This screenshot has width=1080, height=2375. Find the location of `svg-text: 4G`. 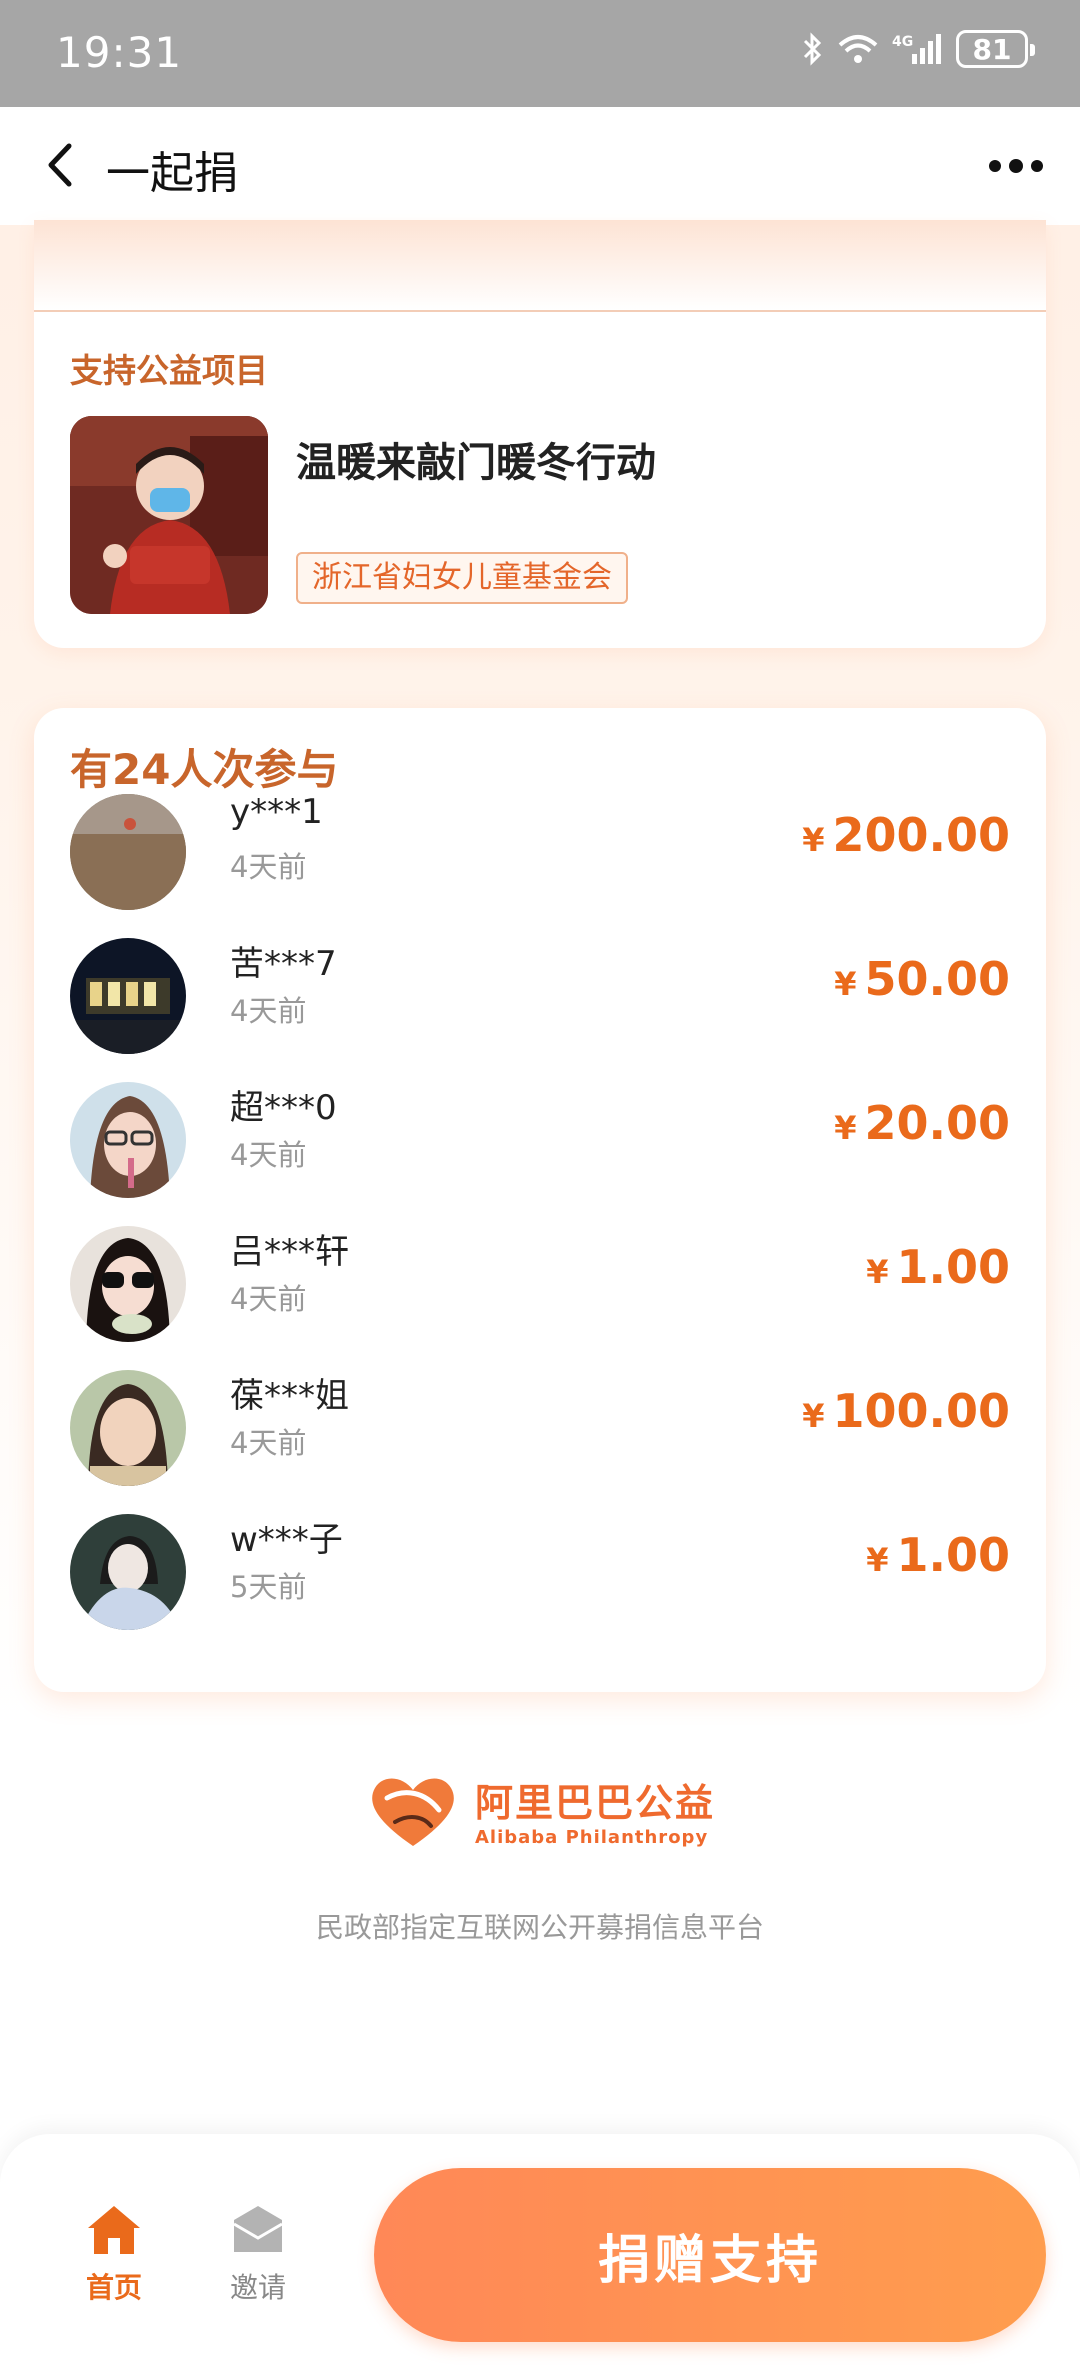

svg-text: 4G is located at coordinates (902, 42).